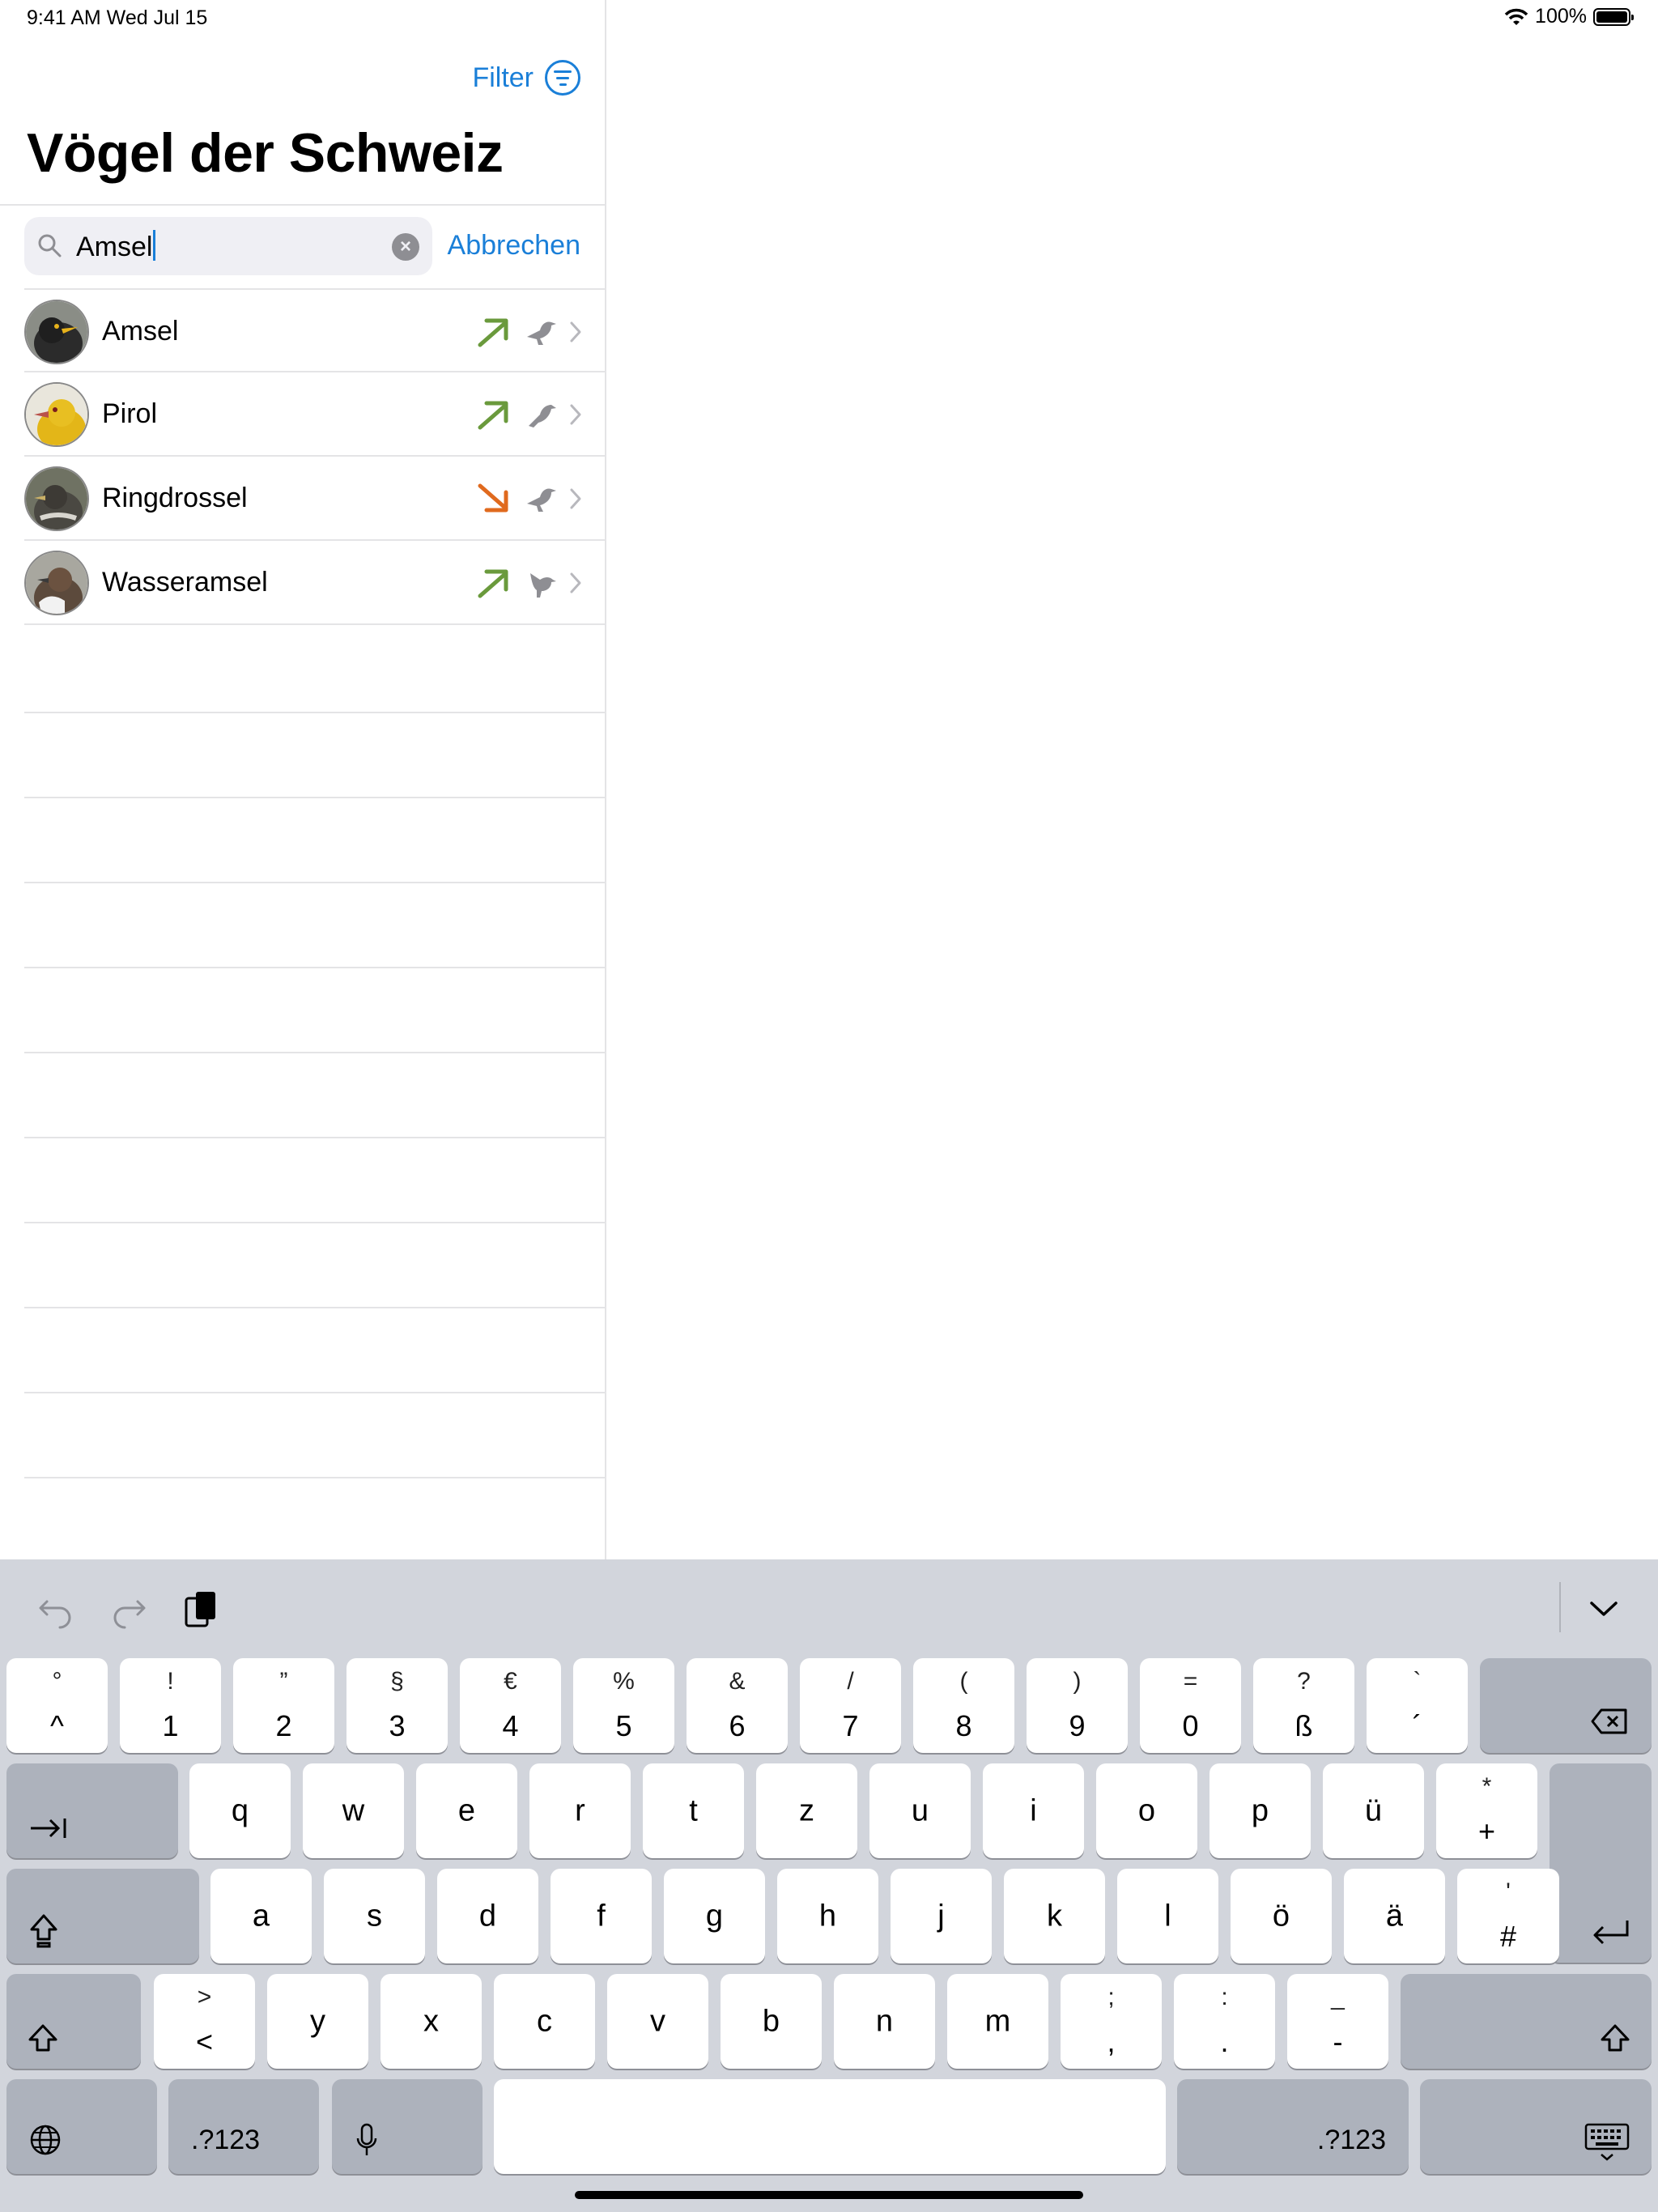 This screenshot has width=1658, height=2212. Describe the element at coordinates (997, 2022) in the screenshot. I see `key-m: m` at that location.